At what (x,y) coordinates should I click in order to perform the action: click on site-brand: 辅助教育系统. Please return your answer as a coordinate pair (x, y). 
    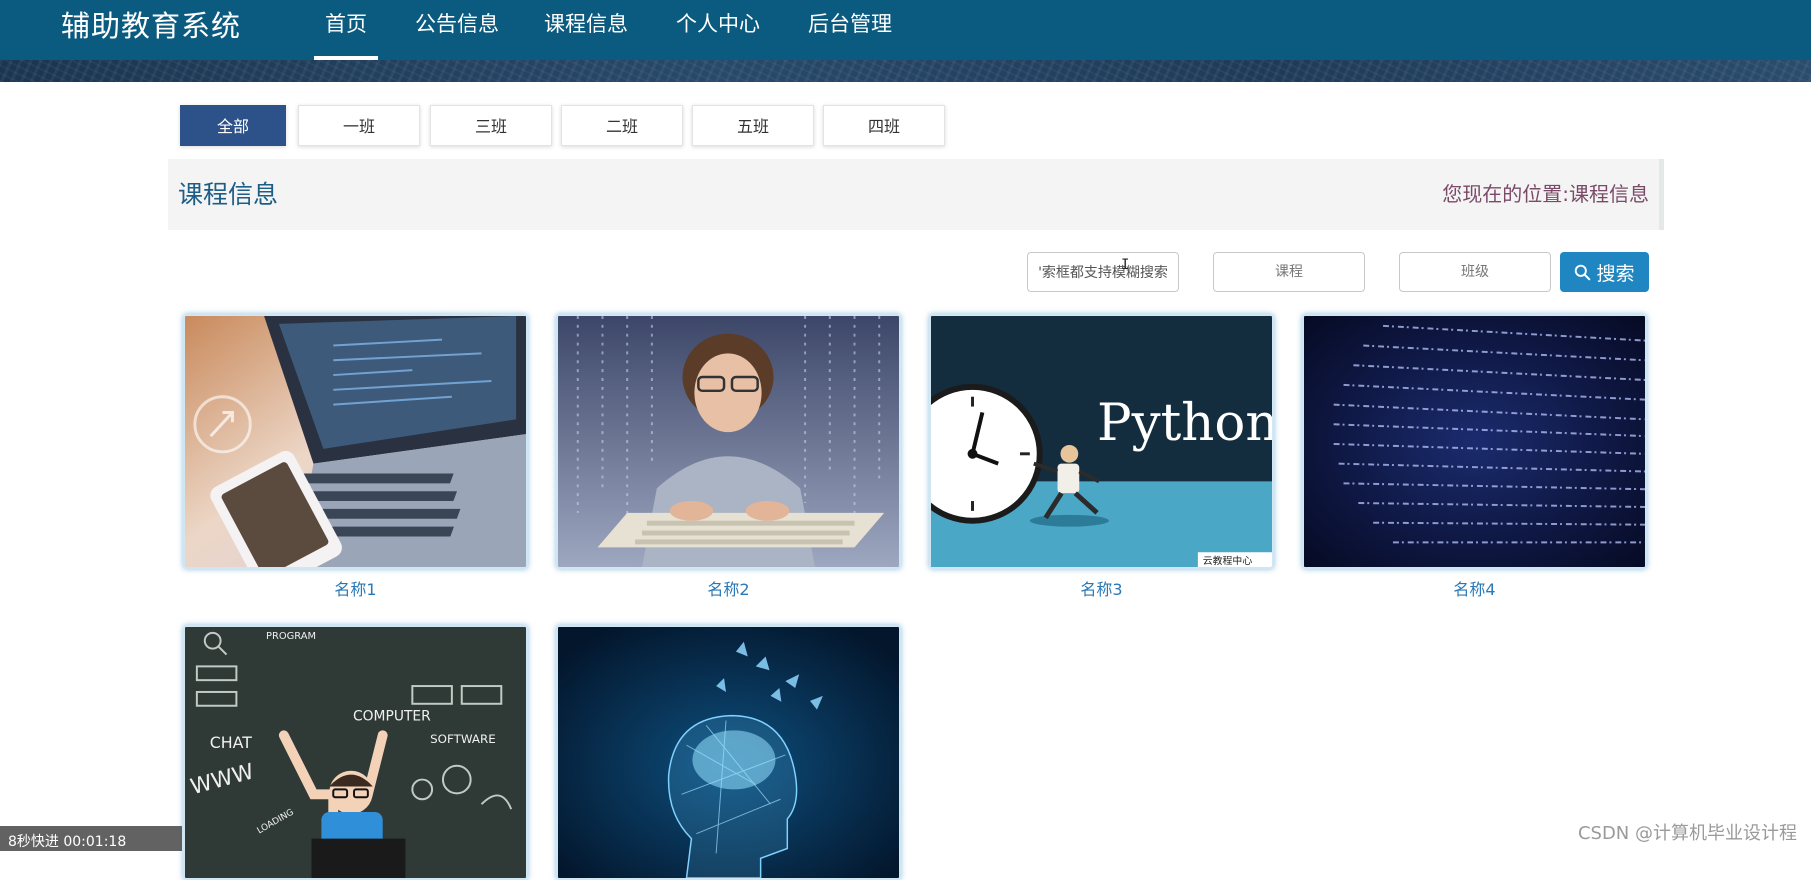
    Looking at the image, I should click on (151, 26).